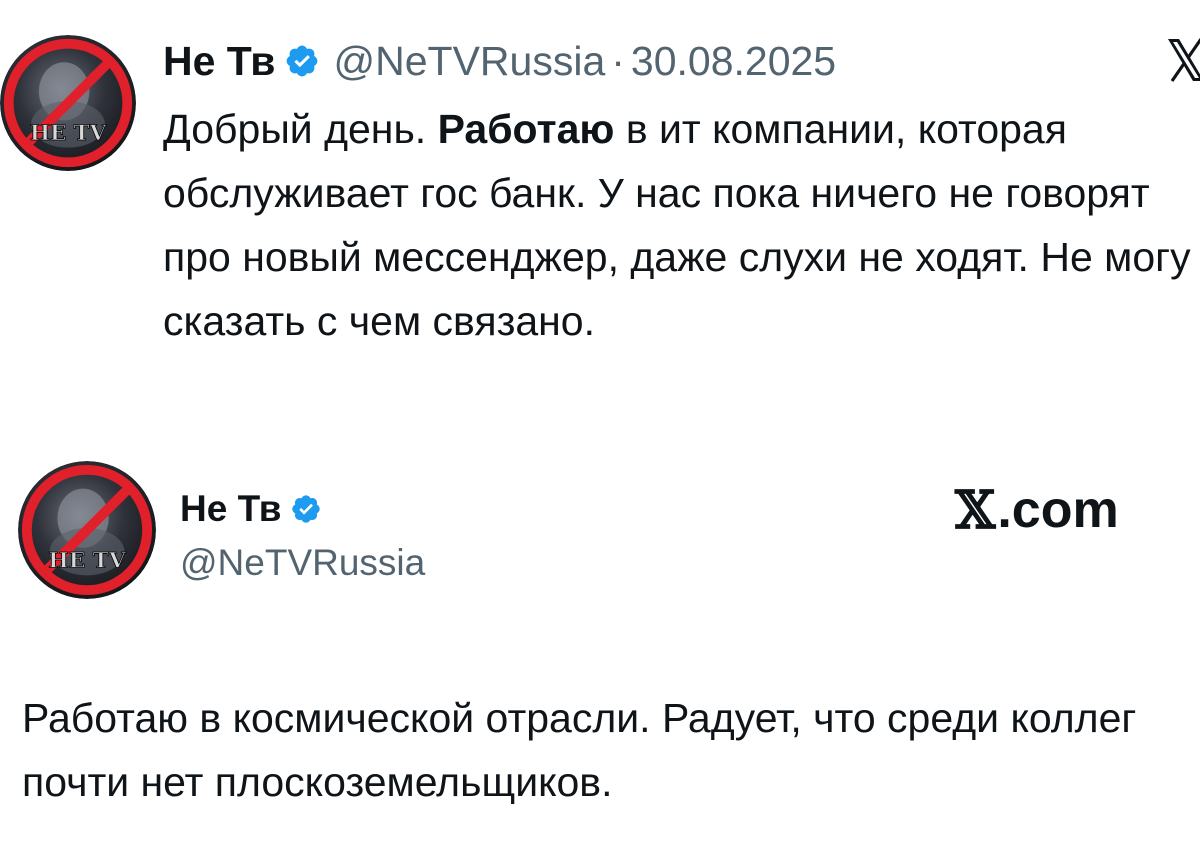 Image resolution: width=1200 pixels, height=857 pixels. Describe the element at coordinates (526, 129) in the screenshot. I see `tweet-text-bold: Работаю` at that location.